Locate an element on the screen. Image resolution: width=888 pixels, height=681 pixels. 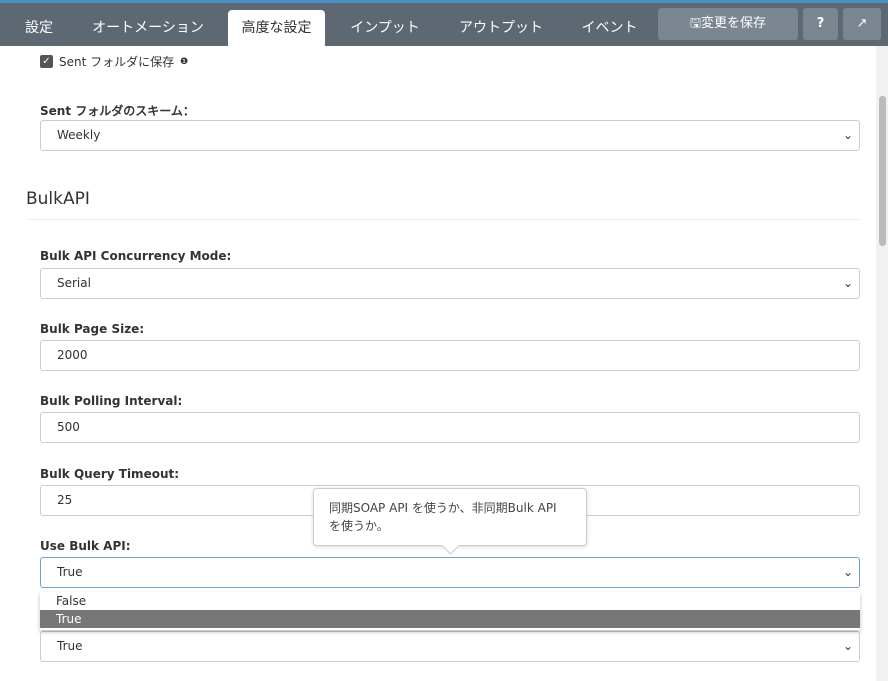
info-icon: ❶ is located at coordinates (184, 62).